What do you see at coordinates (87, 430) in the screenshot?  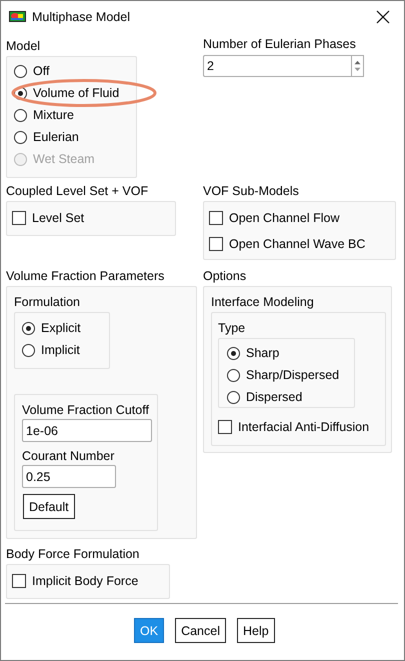 I see `input-field: 1e-06` at bounding box center [87, 430].